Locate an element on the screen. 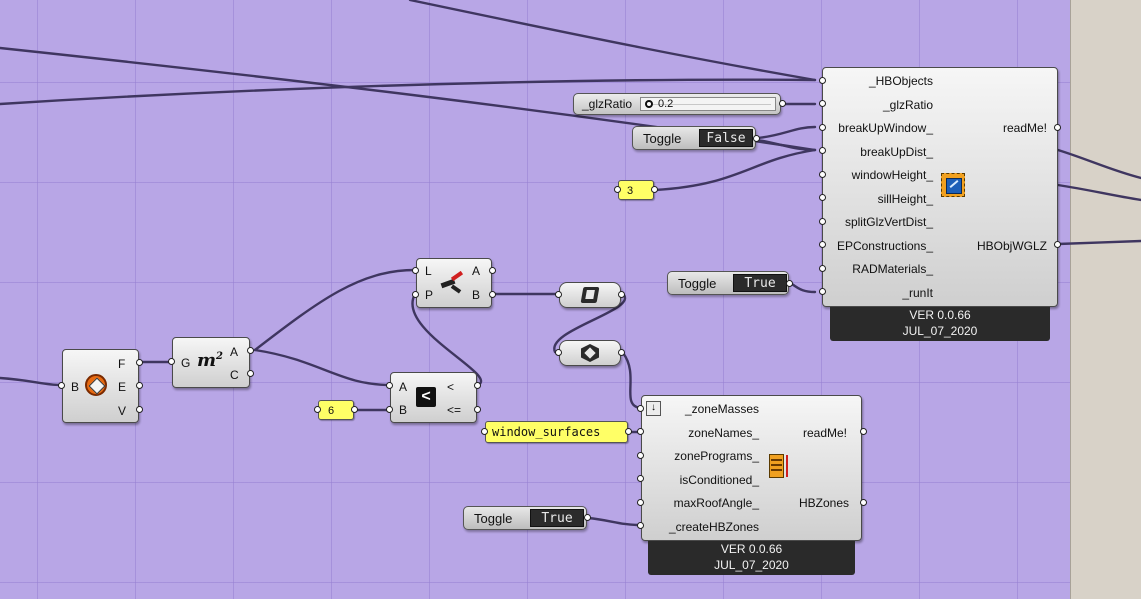  toggle-run-it: Toggle True is located at coordinates (728, 283).